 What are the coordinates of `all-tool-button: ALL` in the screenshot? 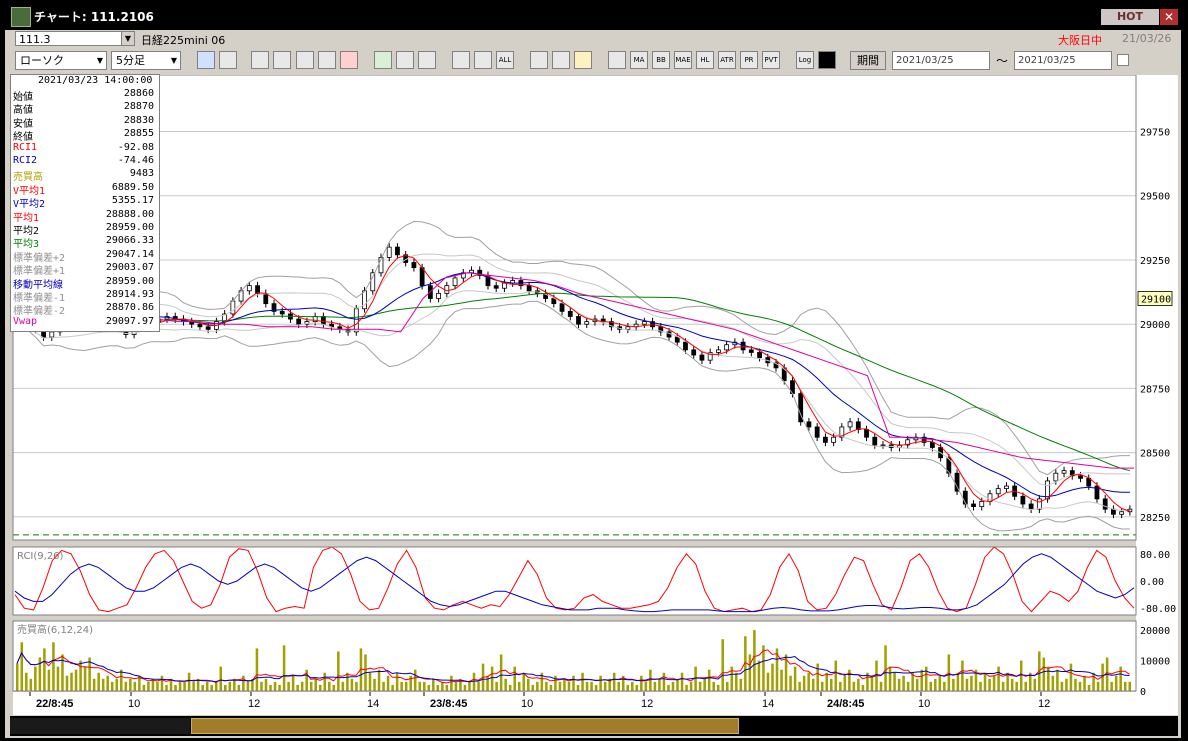 It's located at (505, 60).